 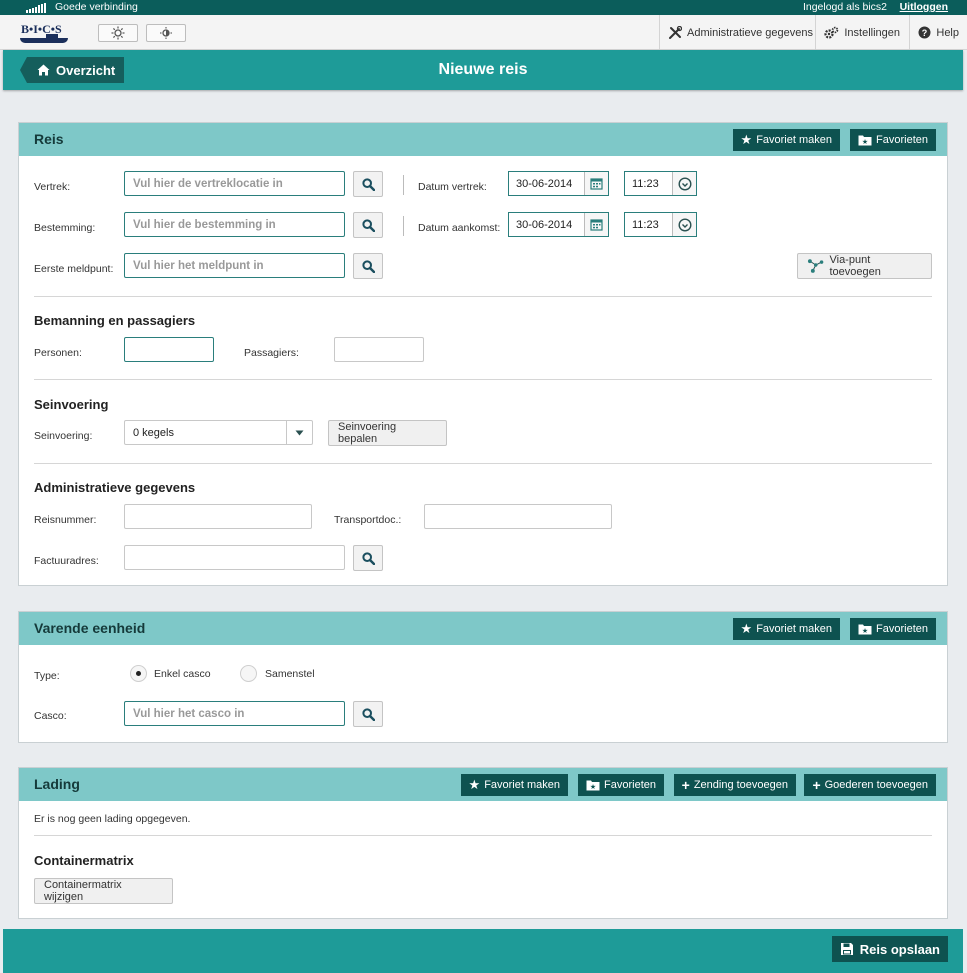 I want to click on lading-favorite-make-button: ★ Favoriet maken, so click(x=514, y=785).